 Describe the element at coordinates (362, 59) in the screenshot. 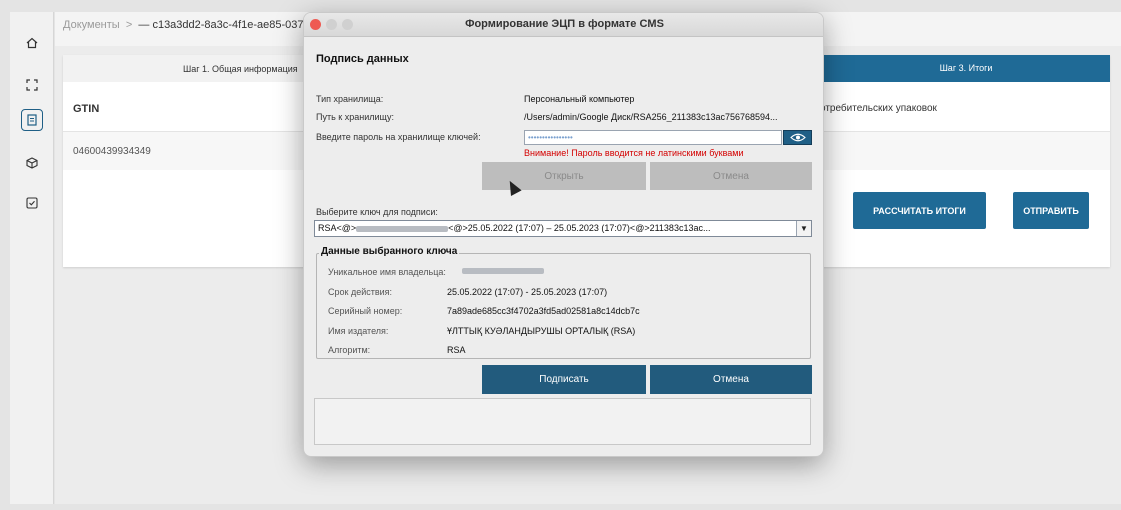

I see `section-title: Подпись данных` at that location.